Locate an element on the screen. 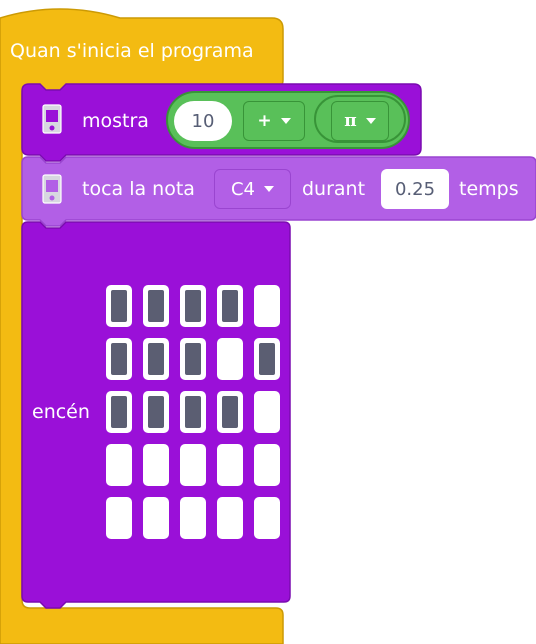 This screenshot has width=536, height=644. led-matrix is located at coordinates (194, 413).